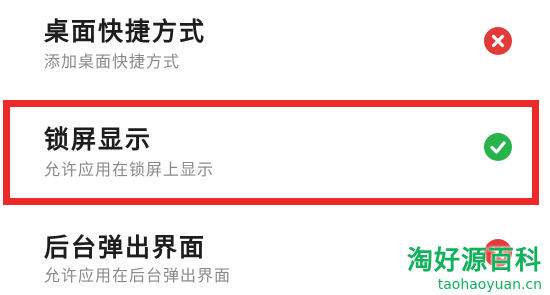 The image size is (550, 295). Describe the element at coordinates (474, 261) in the screenshot. I see `watermark-title: 淘好源百科` at that location.